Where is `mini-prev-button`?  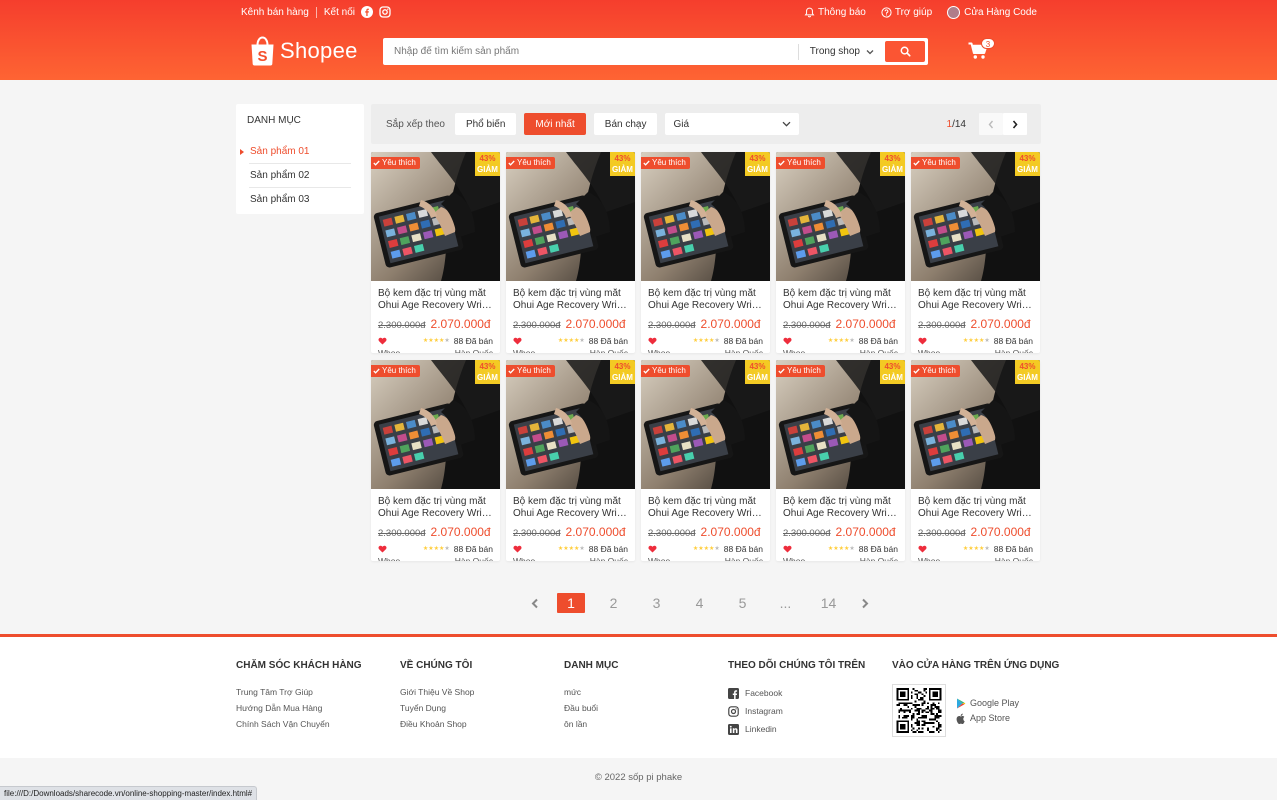 mini-prev-button is located at coordinates (991, 124).